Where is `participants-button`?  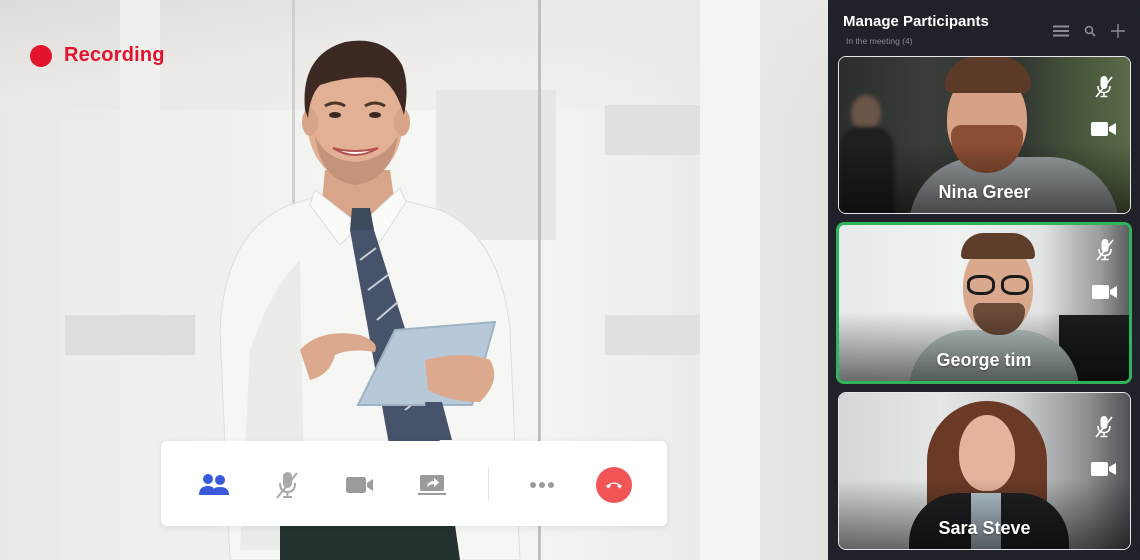 participants-button is located at coordinates (214, 485).